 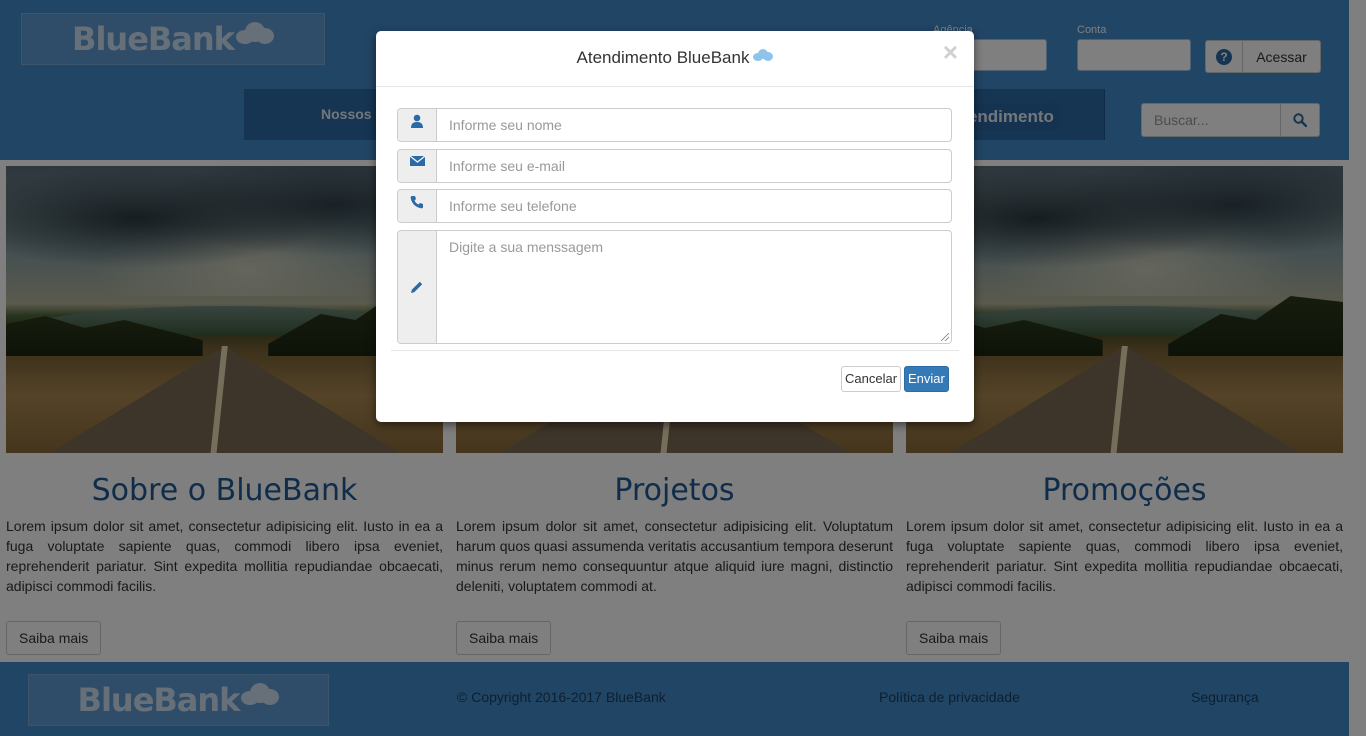 What do you see at coordinates (674, 125) in the screenshot?
I see `name-field: Informe seu nome` at bounding box center [674, 125].